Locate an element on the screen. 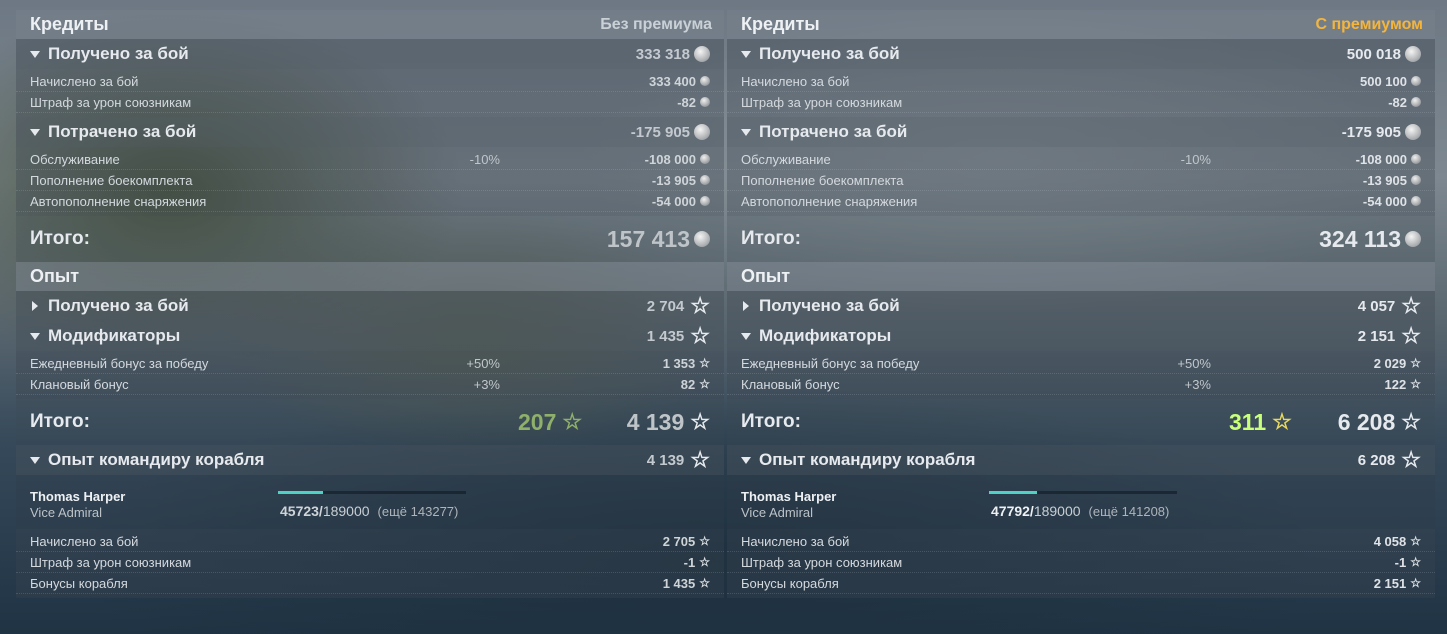 The width and height of the screenshot is (1447, 634). list-item: Начислено за бой 333 400 is located at coordinates (370, 81).